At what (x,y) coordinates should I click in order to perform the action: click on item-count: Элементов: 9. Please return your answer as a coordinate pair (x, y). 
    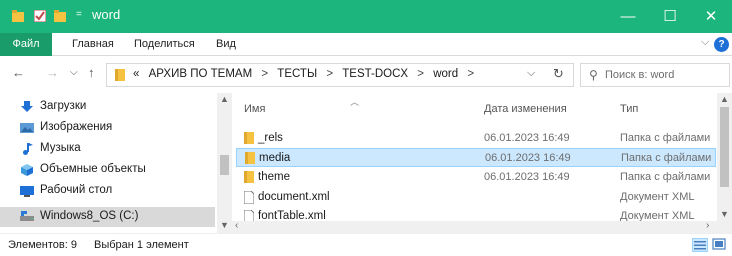
    Looking at the image, I should click on (42, 245).